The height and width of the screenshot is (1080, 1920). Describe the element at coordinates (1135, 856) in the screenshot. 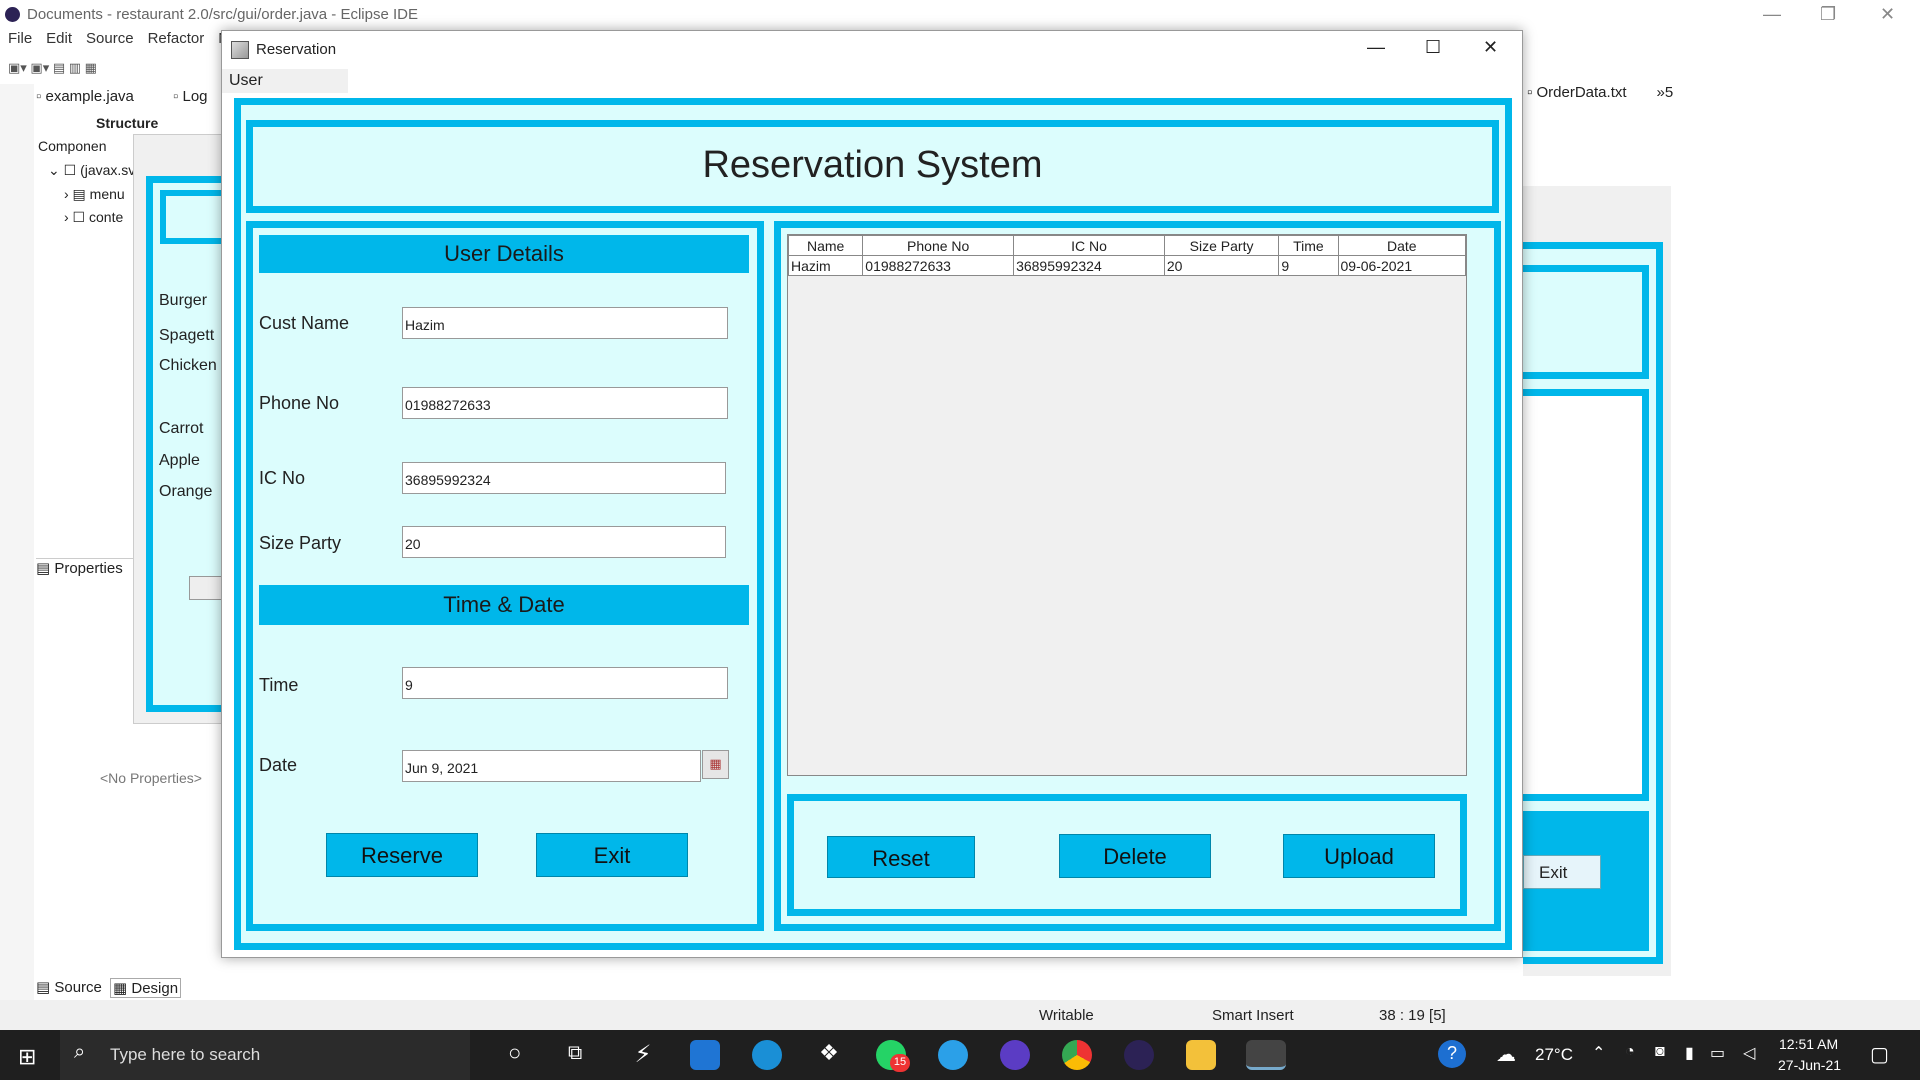

I see `delete-button: Delete` at that location.